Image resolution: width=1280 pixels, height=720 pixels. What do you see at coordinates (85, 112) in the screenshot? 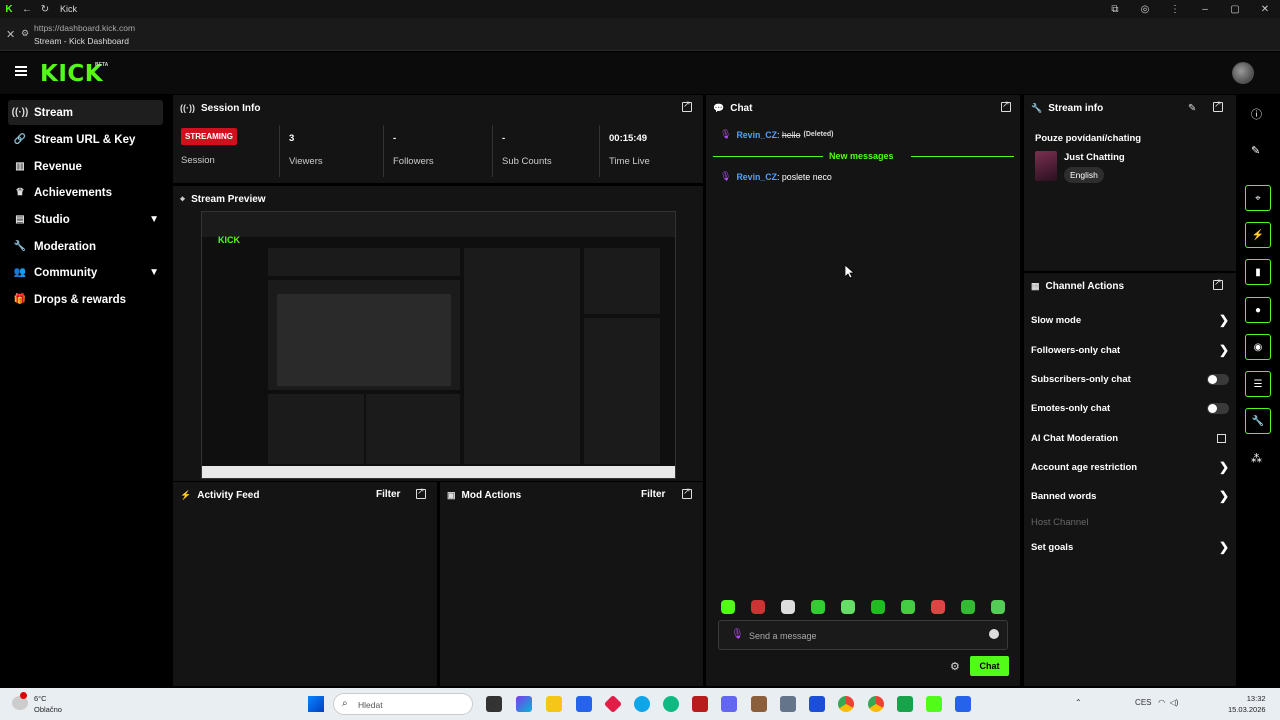
I see `sidebar-item-stream: ((·)) Stream` at bounding box center [85, 112].